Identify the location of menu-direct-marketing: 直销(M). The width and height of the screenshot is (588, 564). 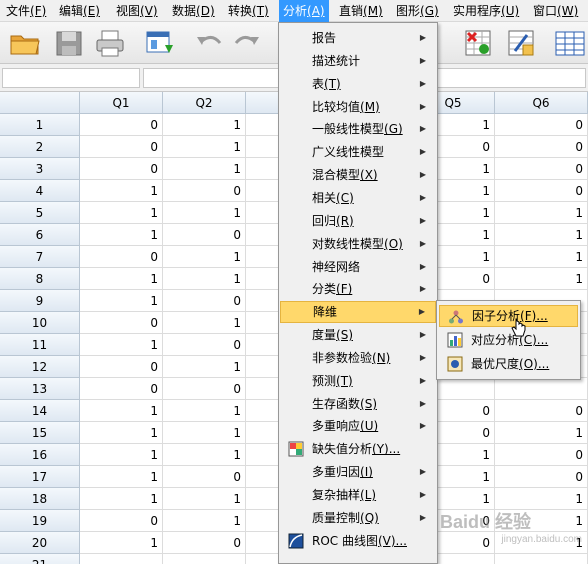
(361, 11).